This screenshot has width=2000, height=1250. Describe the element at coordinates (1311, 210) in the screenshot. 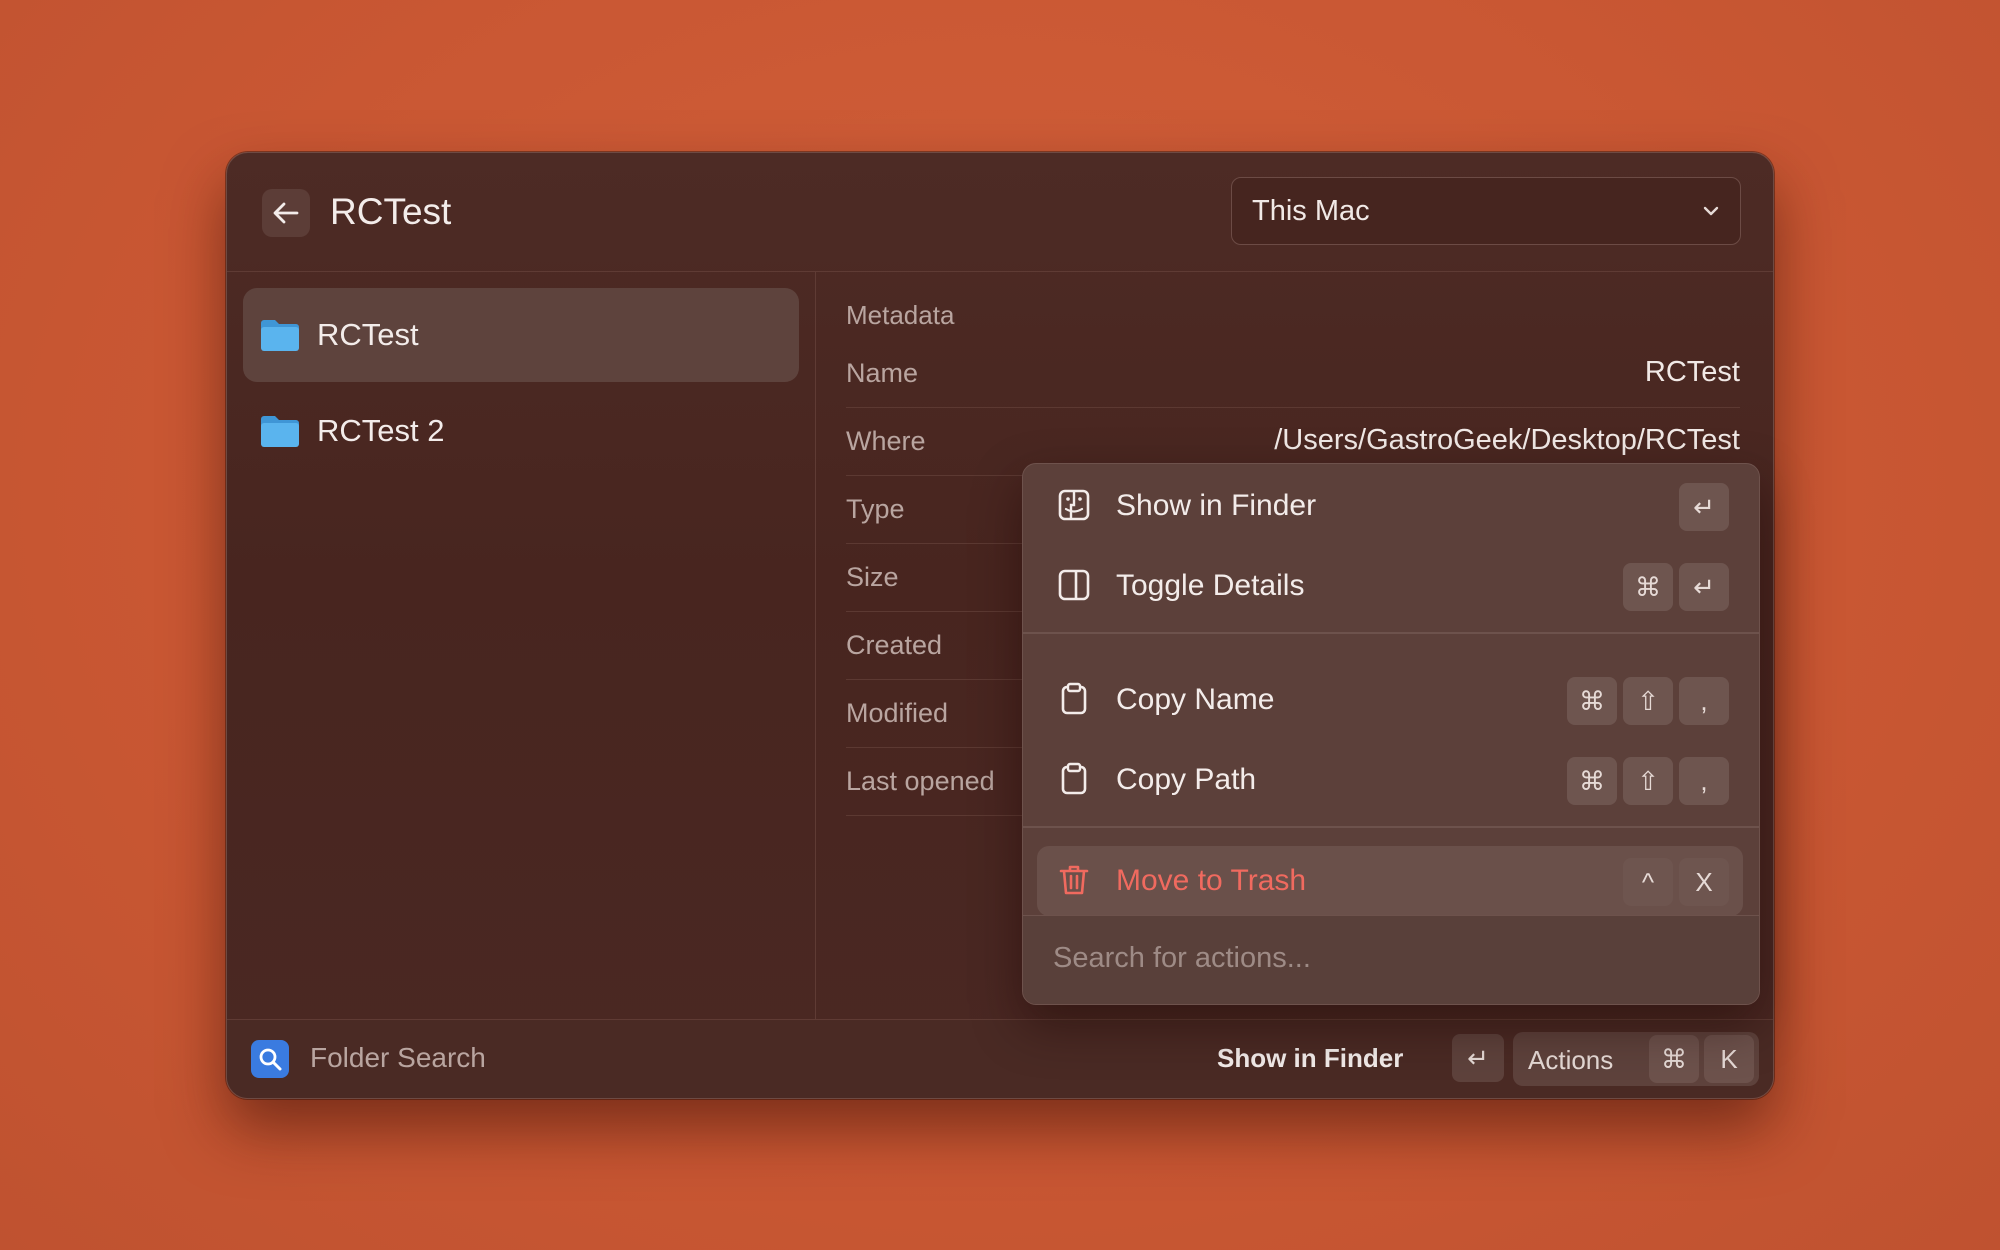

I see `scope-dropdown-value: This Mac` at that location.